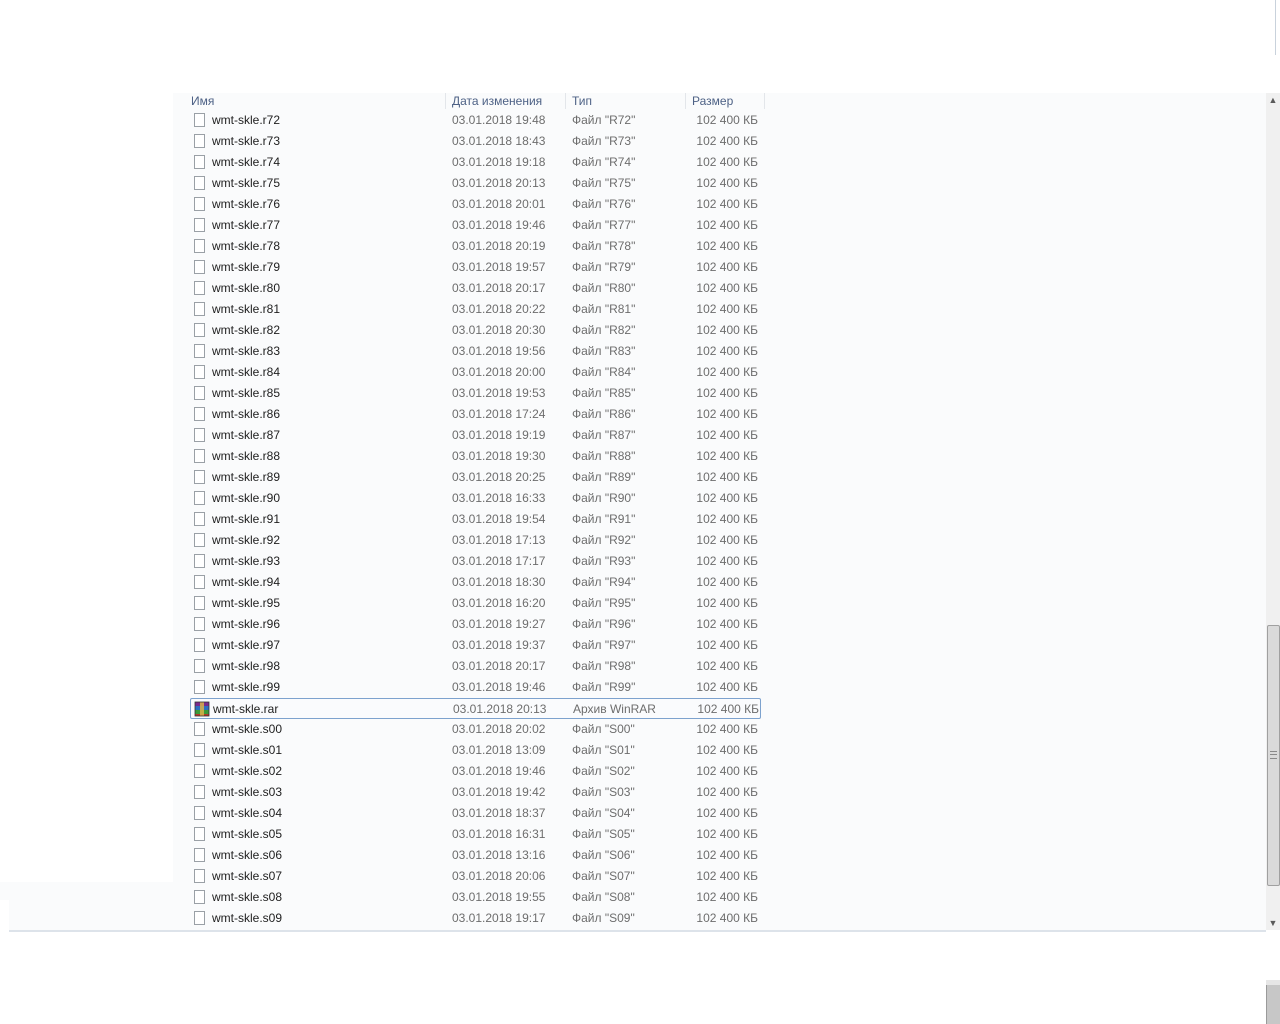 The image size is (1280, 1024). What do you see at coordinates (318, 101) in the screenshot?
I see `column-header-name: Имя` at bounding box center [318, 101].